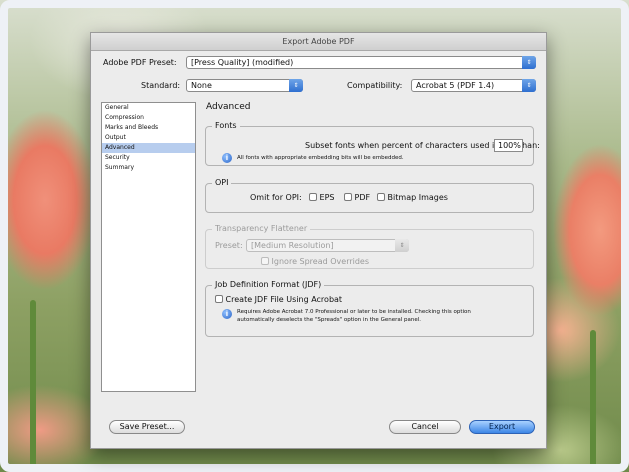 This screenshot has height=472, width=629. What do you see at coordinates (292, 245) in the screenshot?
I see `flattener-preset-value: [Medium Resolution]` at bounding box center [292, 245].